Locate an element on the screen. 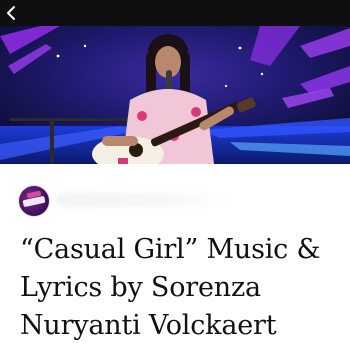 The image size is (350, 350). channel-logo-icon is located at coordinates (34, 201).